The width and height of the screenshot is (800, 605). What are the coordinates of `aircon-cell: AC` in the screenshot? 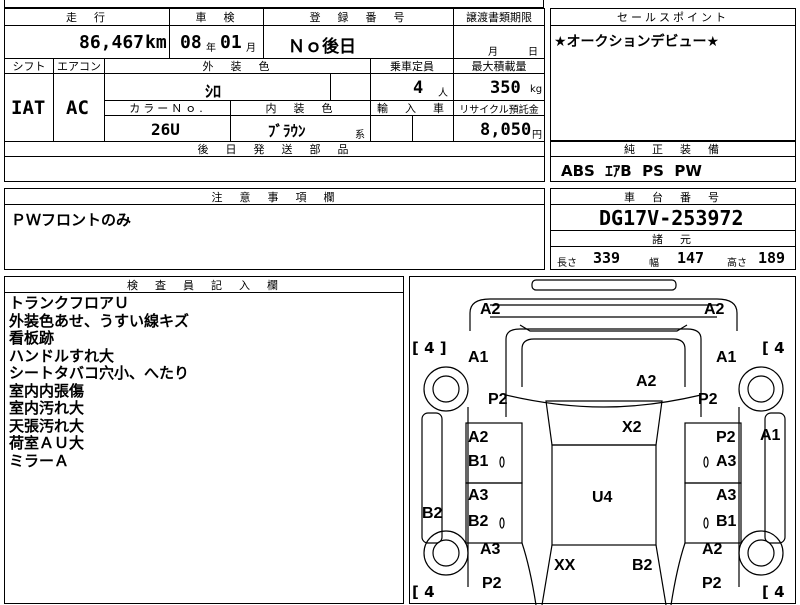 It's located at (79, 107).